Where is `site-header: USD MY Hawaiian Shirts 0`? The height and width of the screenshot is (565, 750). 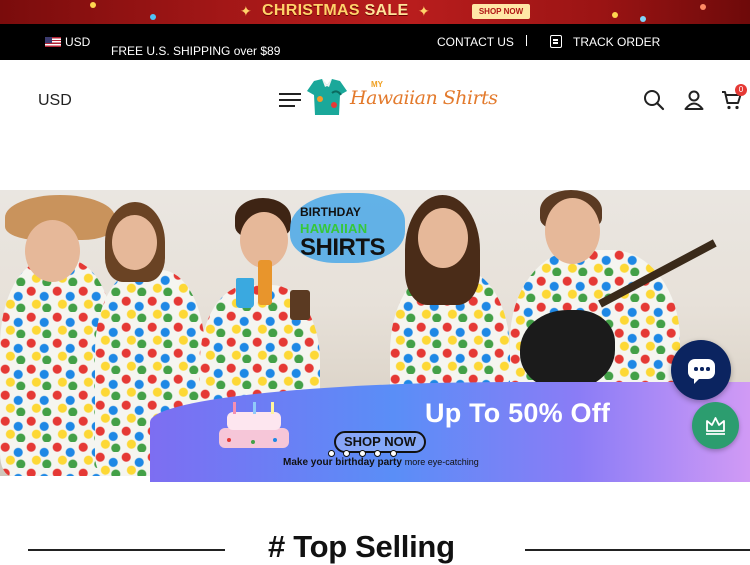
site-header: USD MY Hawaiian Shirts 0 is located at coordinates (375, 100).